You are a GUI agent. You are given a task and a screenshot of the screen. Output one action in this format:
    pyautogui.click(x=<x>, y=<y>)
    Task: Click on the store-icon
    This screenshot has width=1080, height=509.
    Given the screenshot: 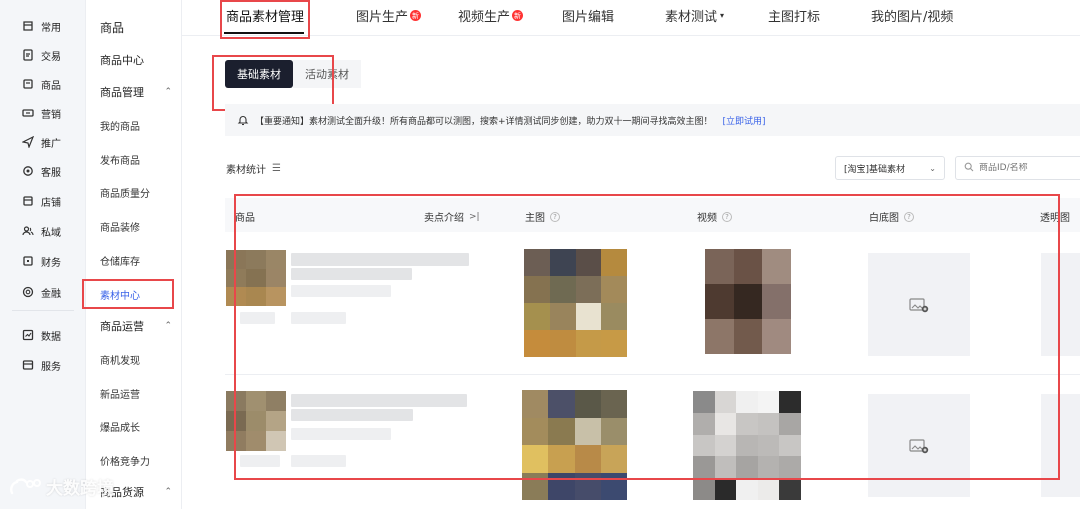 What is the action you would take?
    pyautogui.click(x=28, y=201)
    